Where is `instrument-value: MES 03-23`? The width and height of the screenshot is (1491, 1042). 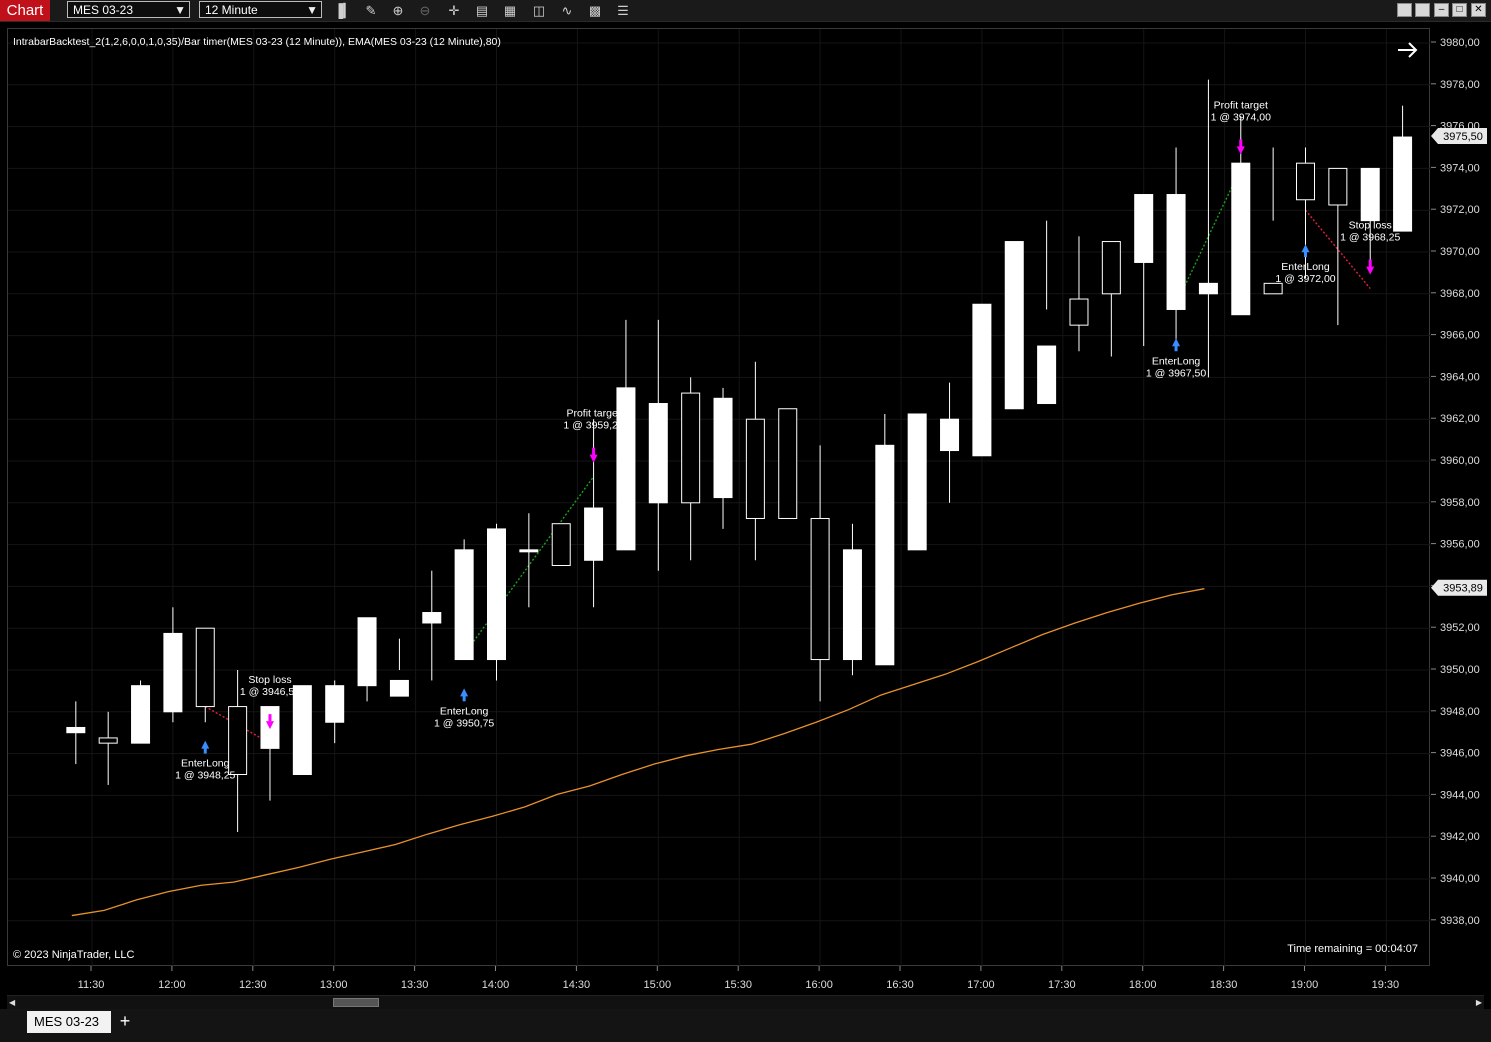 instrument-value: MES 03-23 is located at coordinates (103, 10).